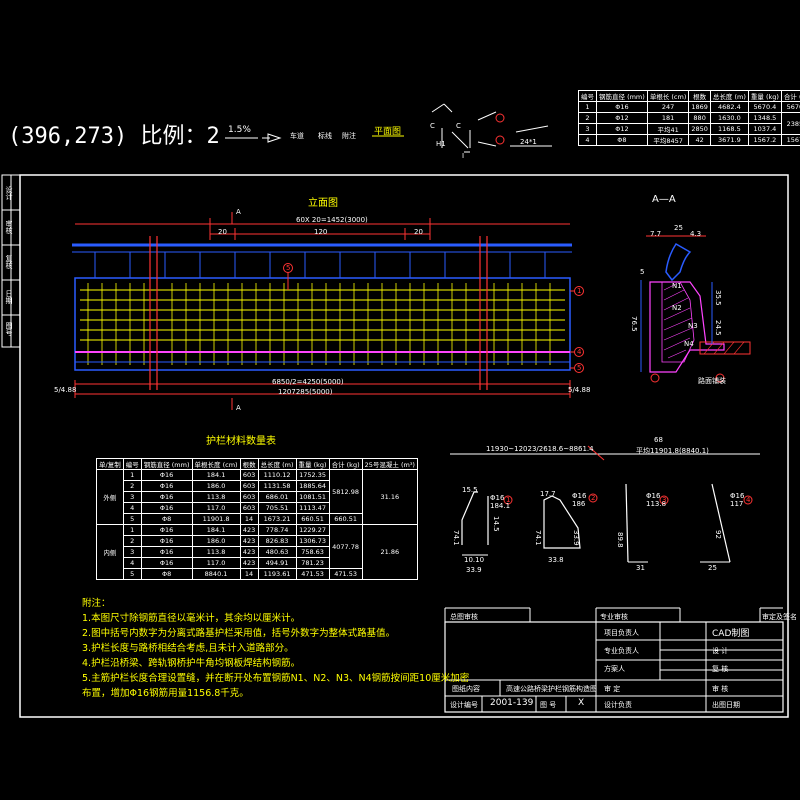 This screenshot has width=800, height=800. Describe the element at coordinates (277, 530) in the screenshot. I see `table-cell: 778.74` at that location.